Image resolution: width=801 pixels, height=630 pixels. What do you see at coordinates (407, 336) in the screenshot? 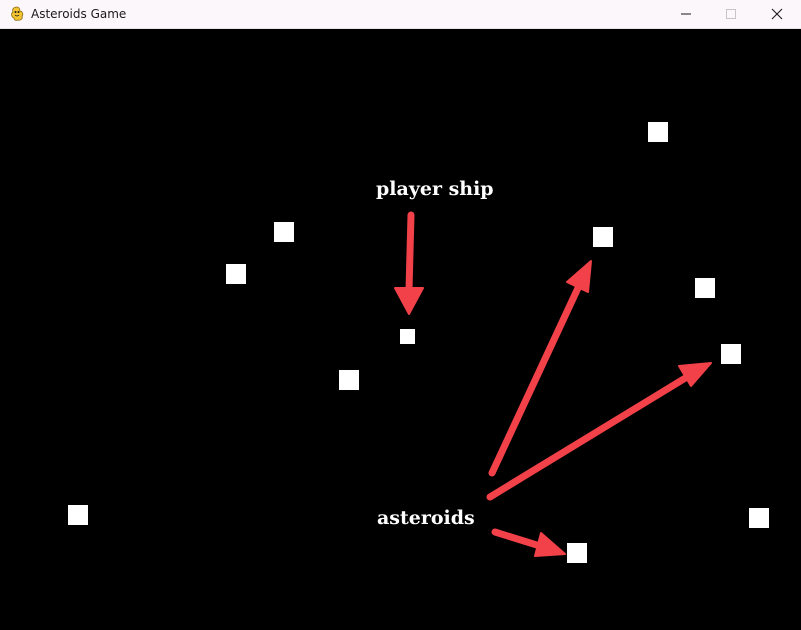
I see `player-ship` at bounding box center [407, 336].